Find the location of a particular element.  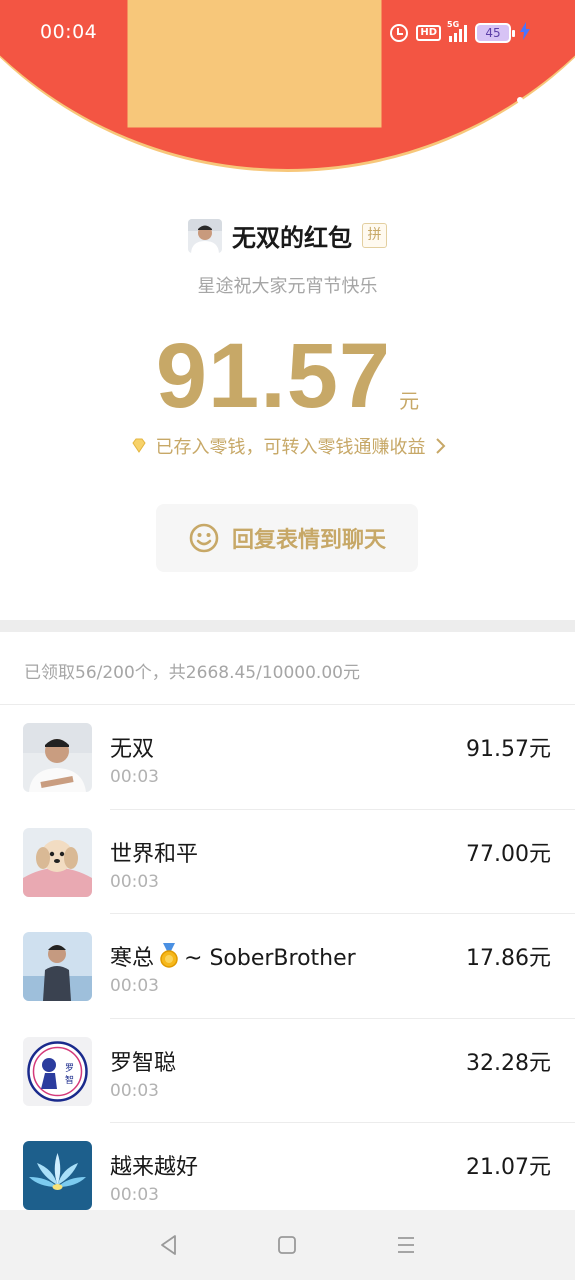

amount-row: 91.57 元 is located at coordinates (287, 376).